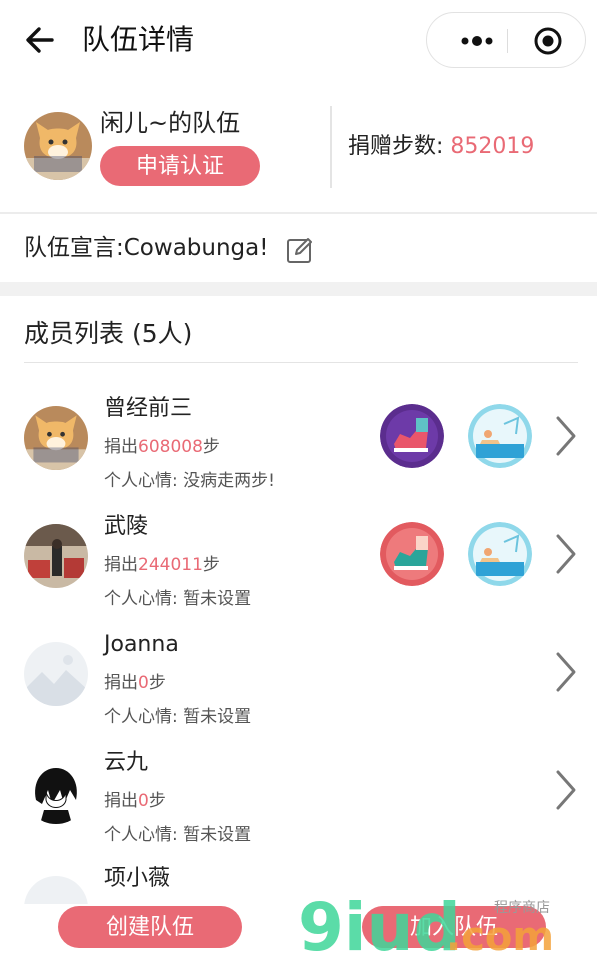 The image size is (597, 960). I want to click on apply-verification-button: 申请认证, so click(180, 166).